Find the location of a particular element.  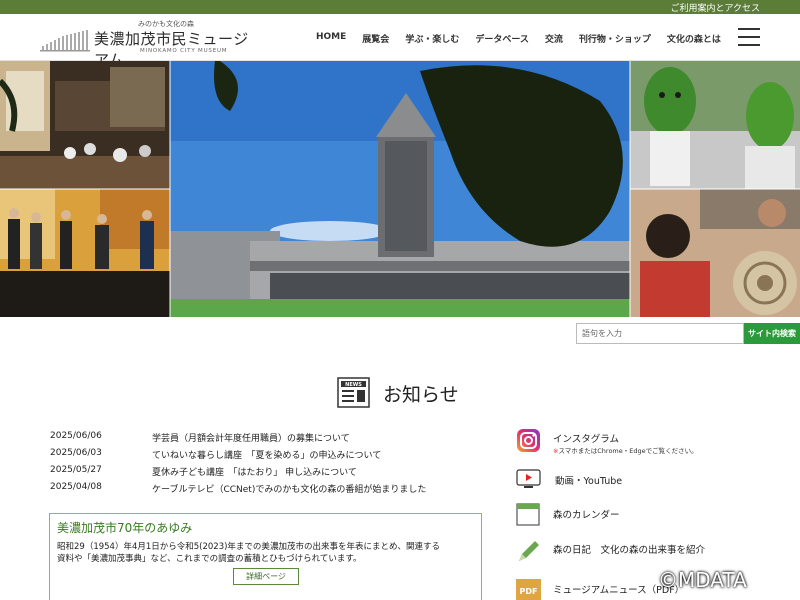

nav-exchange: 交流 is located at coordinates (554, 39).